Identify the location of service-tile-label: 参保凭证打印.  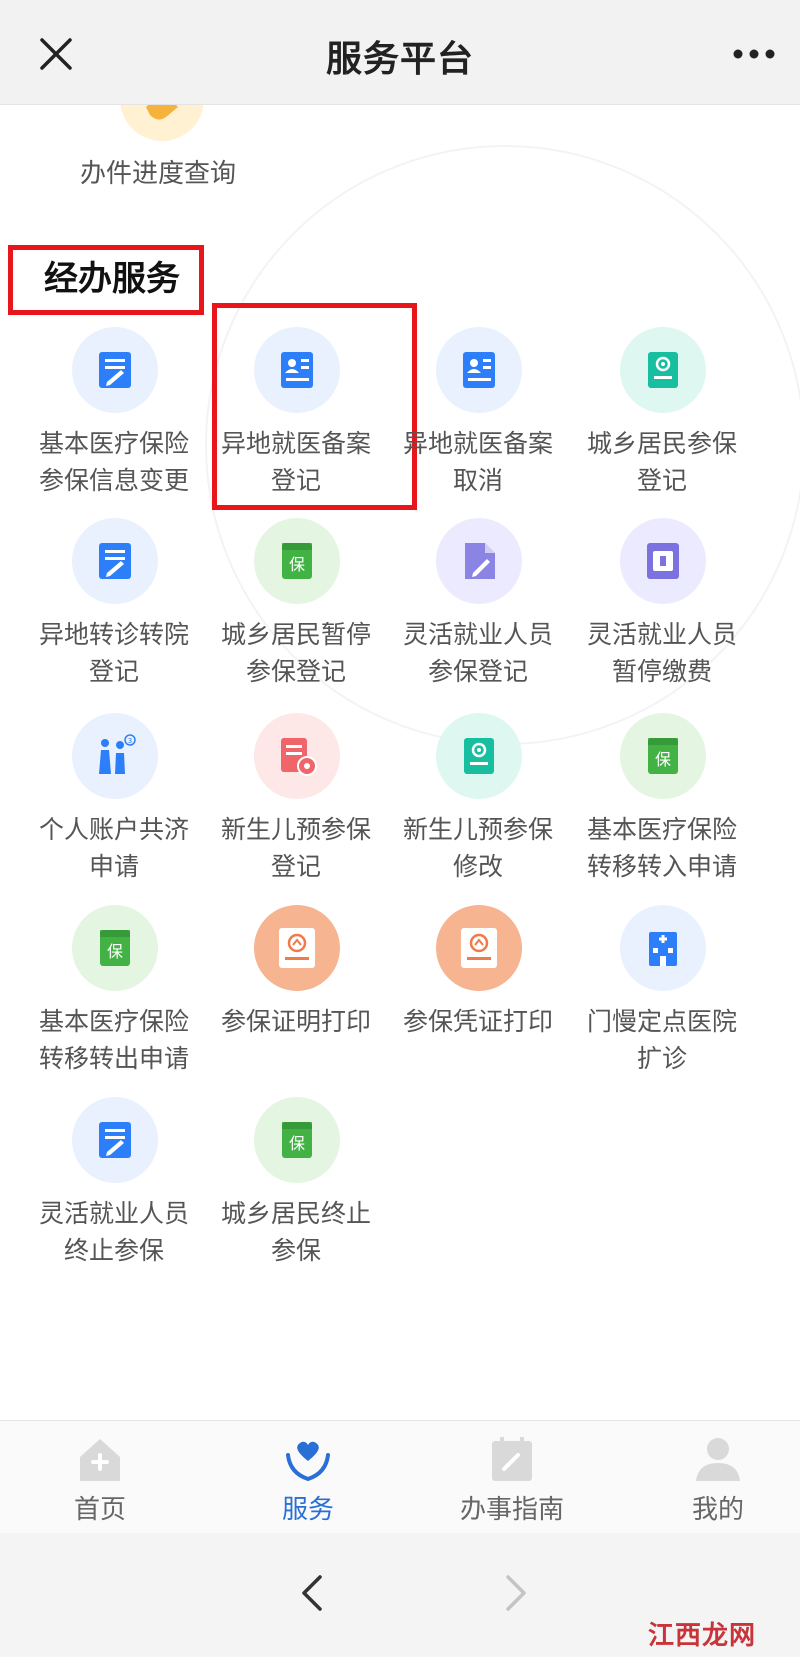
(478, 1021).